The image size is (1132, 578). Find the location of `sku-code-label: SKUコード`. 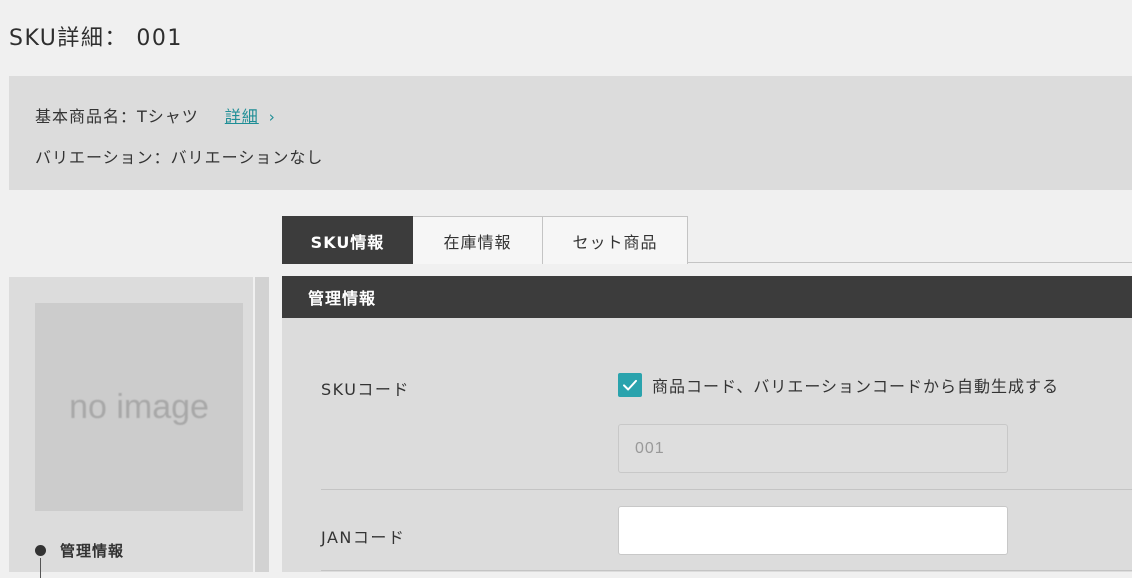

sku-code-label: SKUコード is located at coordinates (365, 389).